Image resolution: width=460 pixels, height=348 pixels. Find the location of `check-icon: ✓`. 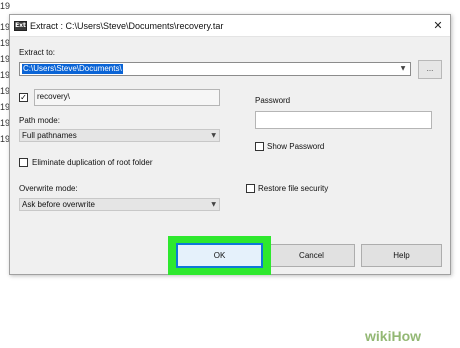

check-icon: ✓ is located at coordinates (23, 97).